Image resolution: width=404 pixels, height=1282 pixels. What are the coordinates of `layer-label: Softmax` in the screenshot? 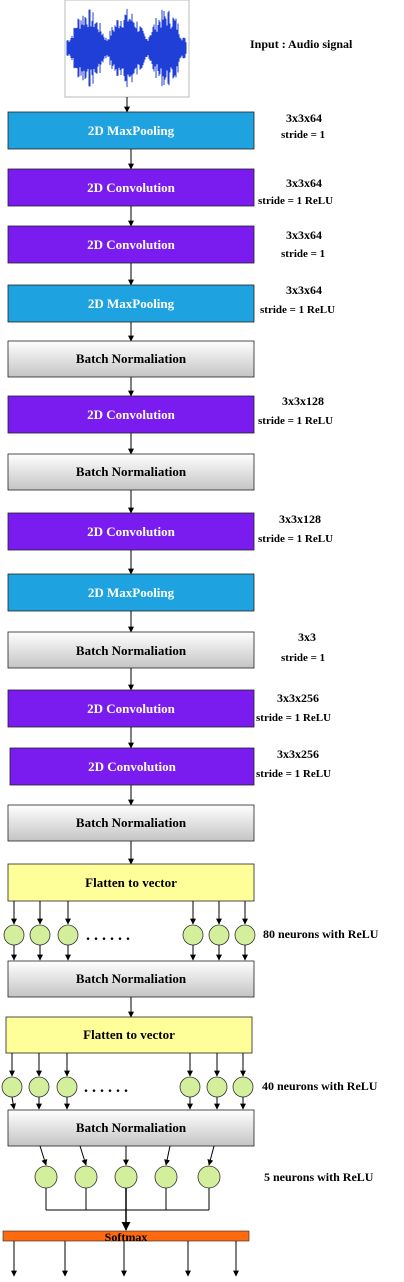 It's located at (126, 1237).